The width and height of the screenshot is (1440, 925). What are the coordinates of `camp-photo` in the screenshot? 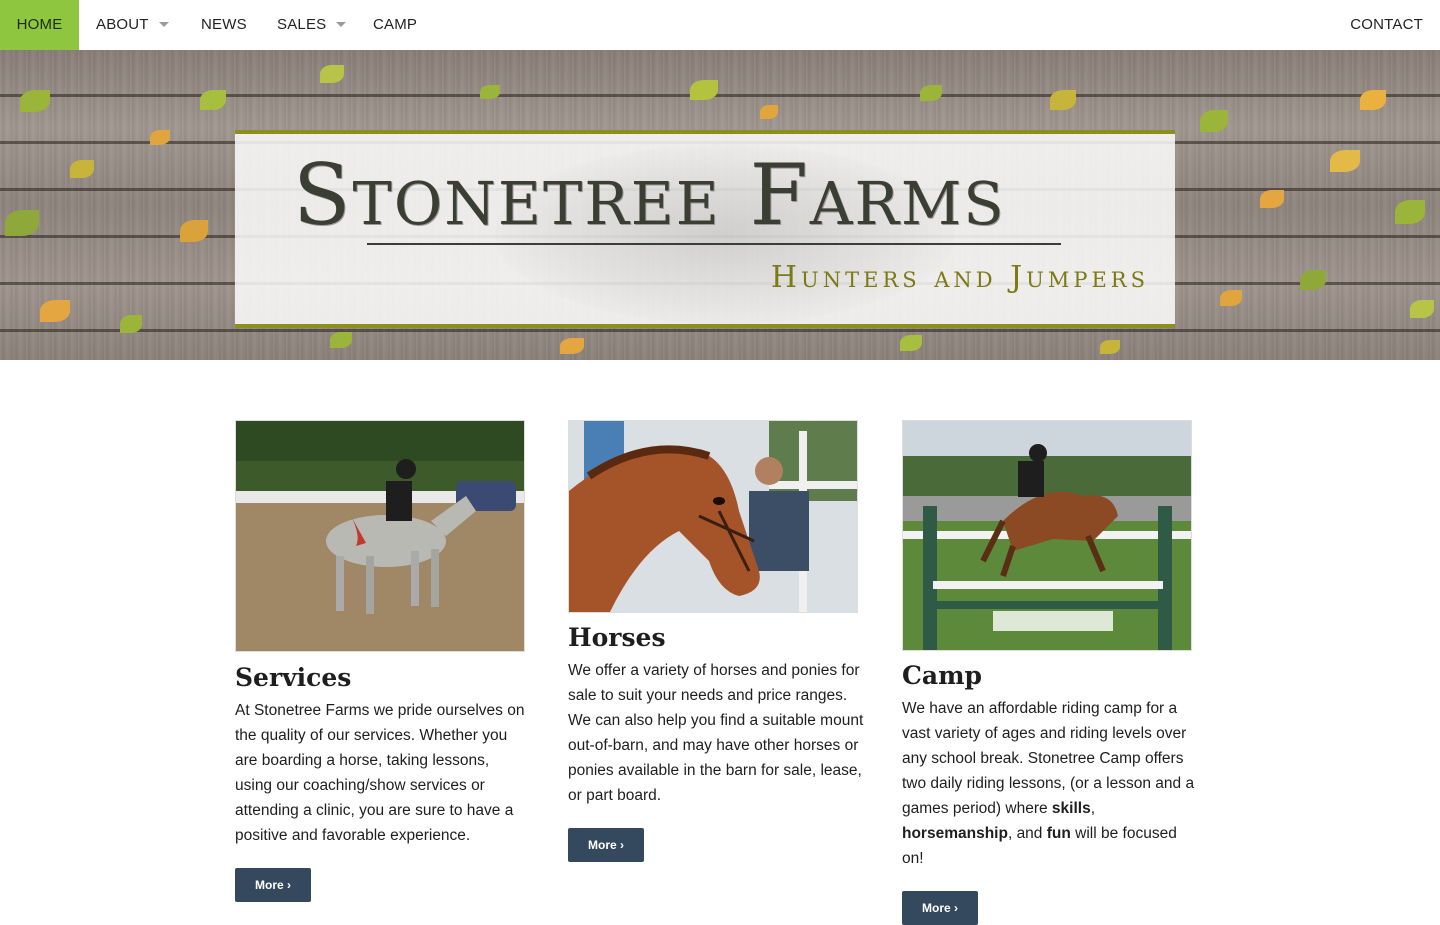 It's located at (1047, 535).